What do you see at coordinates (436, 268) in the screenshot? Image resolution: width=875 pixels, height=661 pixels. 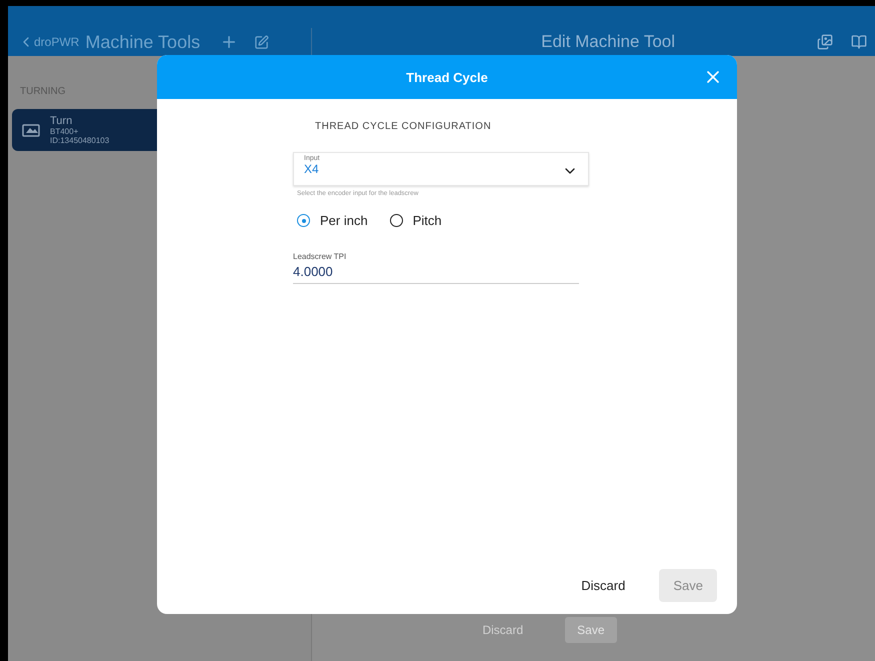 I see `tpi-field: Leadscrew TPI 4.0000` at bounding box center [436, 268].